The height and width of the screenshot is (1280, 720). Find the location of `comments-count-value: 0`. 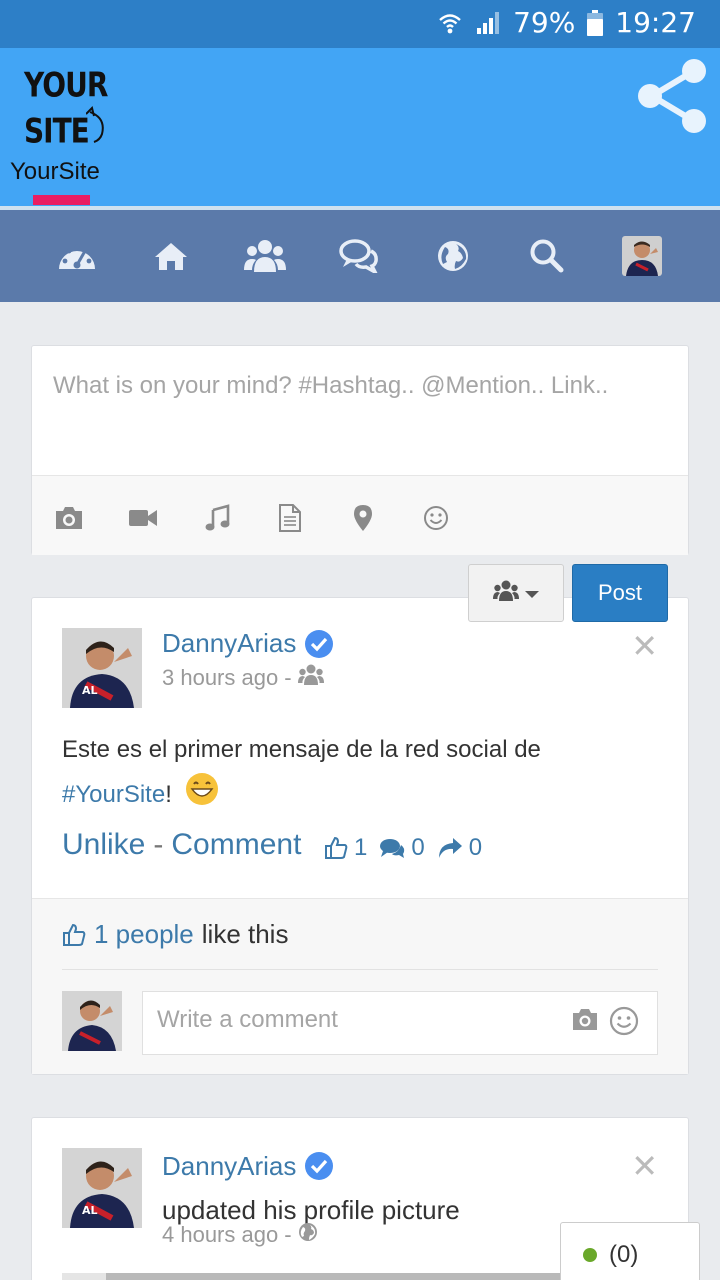

comments-count-value: 0 is located at coordinates (418, 847).